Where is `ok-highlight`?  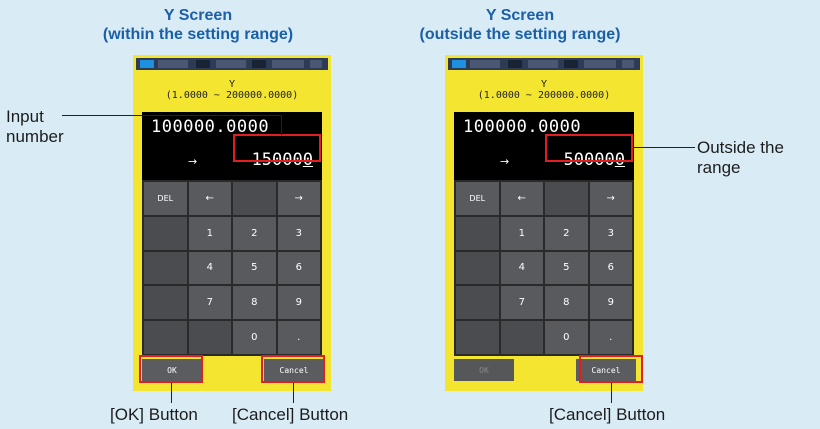 ok-highlight is located at coordinates (171, 369).